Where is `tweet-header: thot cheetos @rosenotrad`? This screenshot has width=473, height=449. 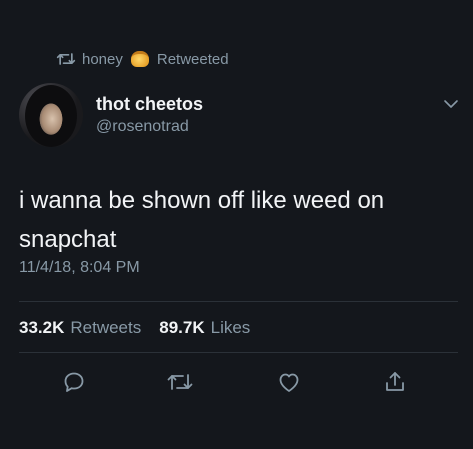 tweet-header: thot cheetos @rosenotrad is located at coordinates (239, 118).